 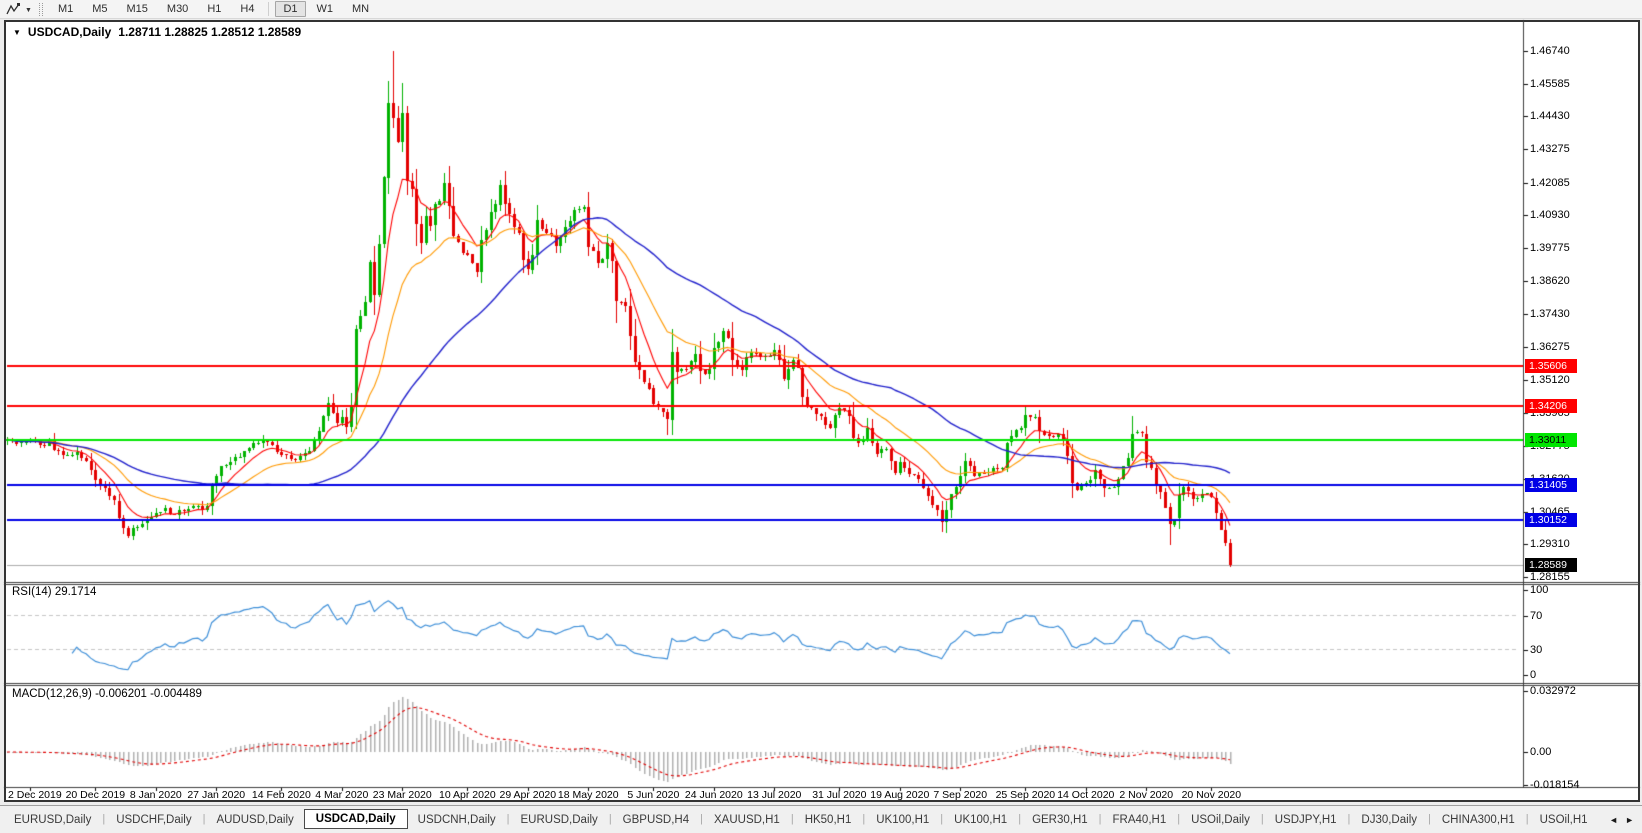 I want to click on tab-usdcad-daily: USDCAD,Daily, so click(x=355, y=818).